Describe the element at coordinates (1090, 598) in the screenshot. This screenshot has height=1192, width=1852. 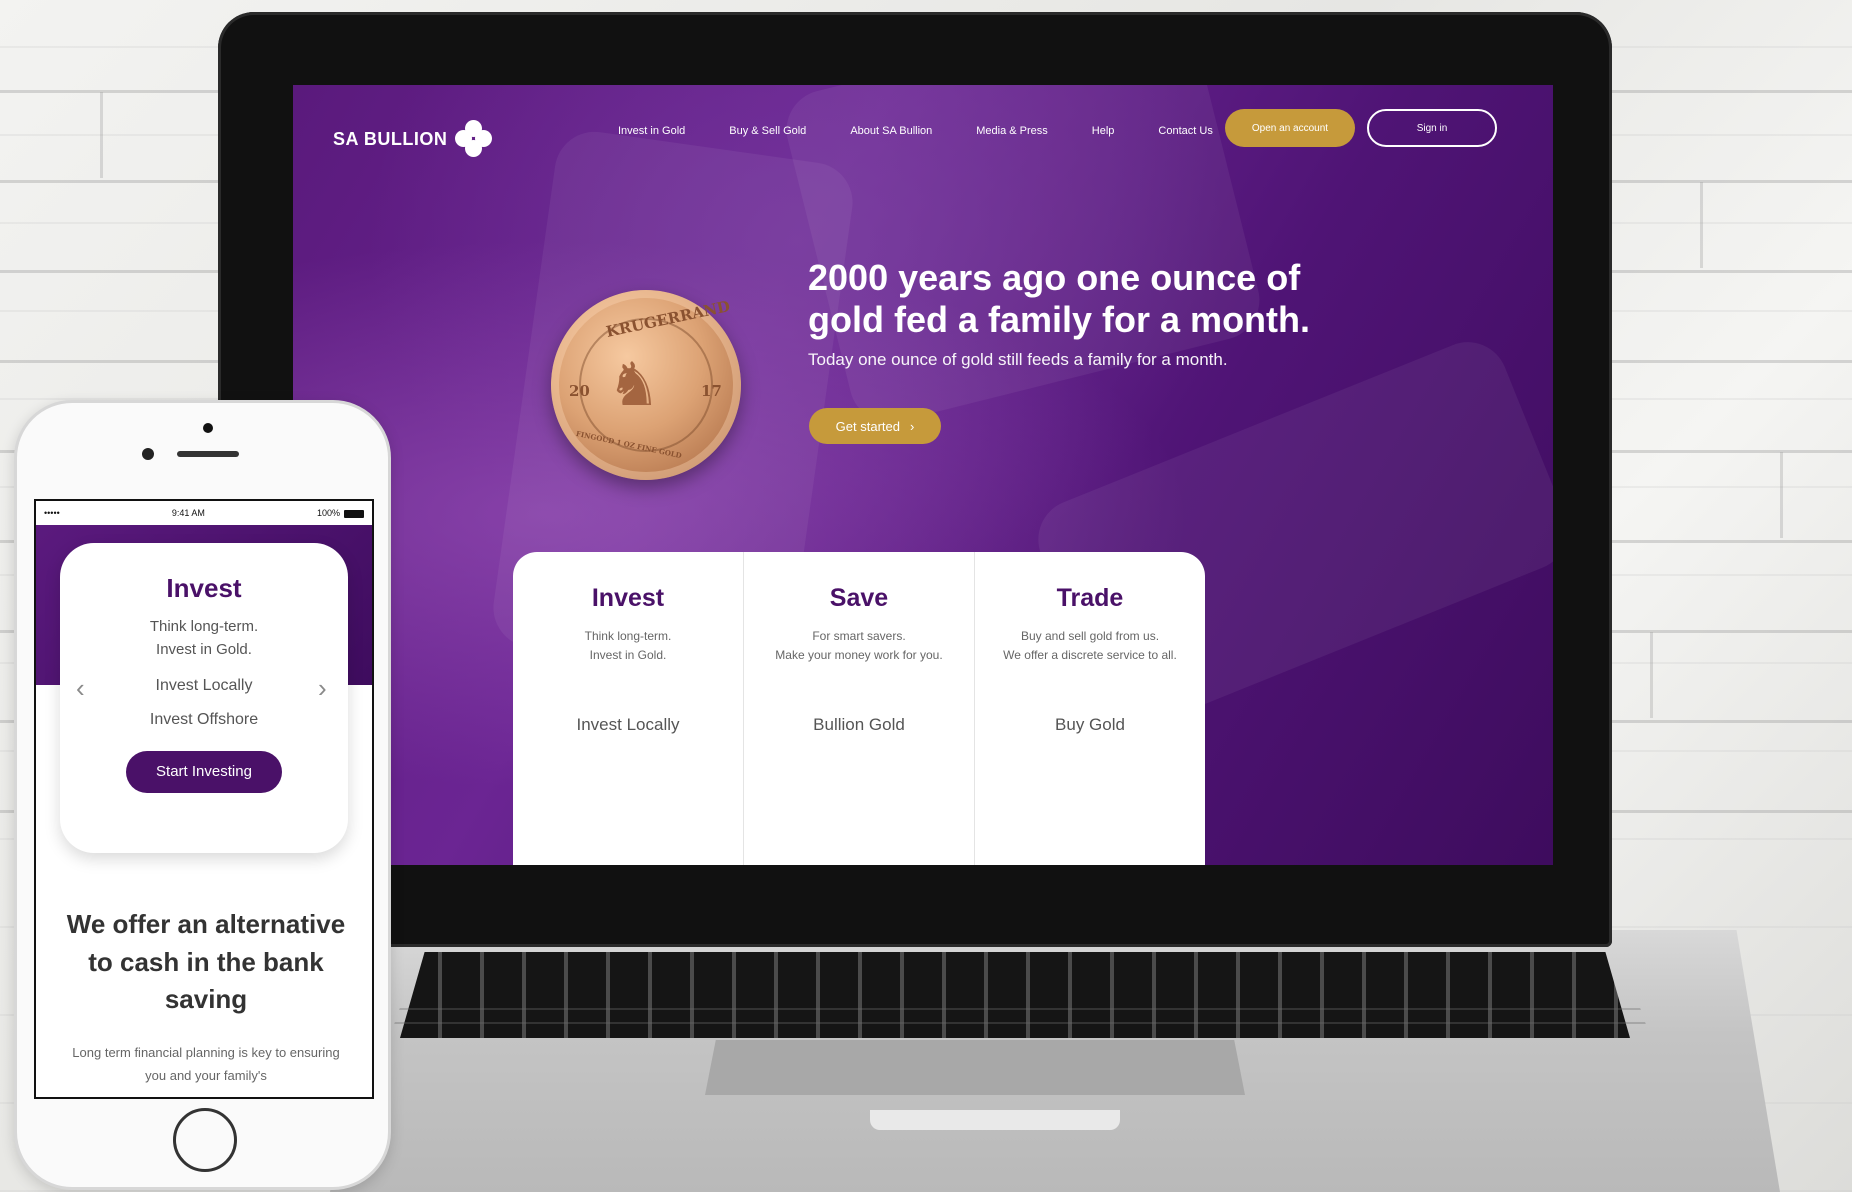
I see `card-title: Trade` at that location.